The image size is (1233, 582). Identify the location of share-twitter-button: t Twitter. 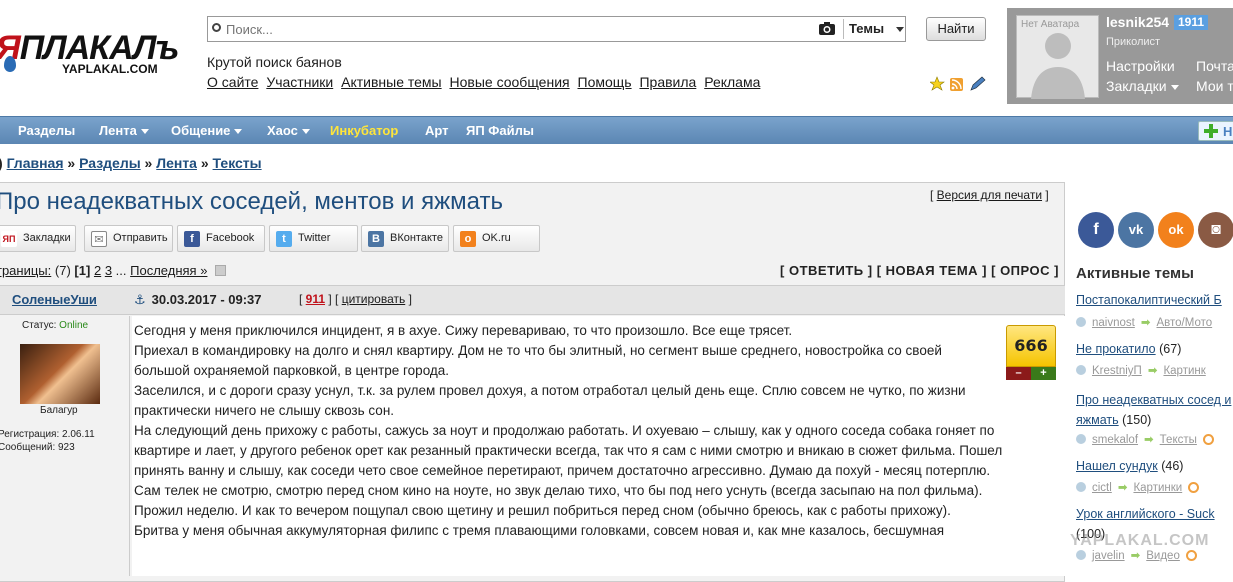
(313, 238).